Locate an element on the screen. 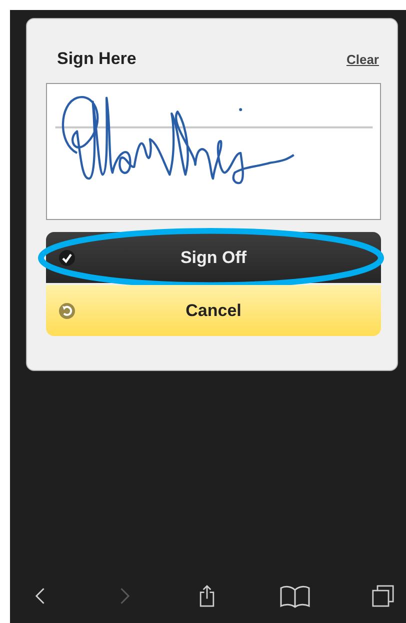  tabs-icon is located at coordinates (383, 596).